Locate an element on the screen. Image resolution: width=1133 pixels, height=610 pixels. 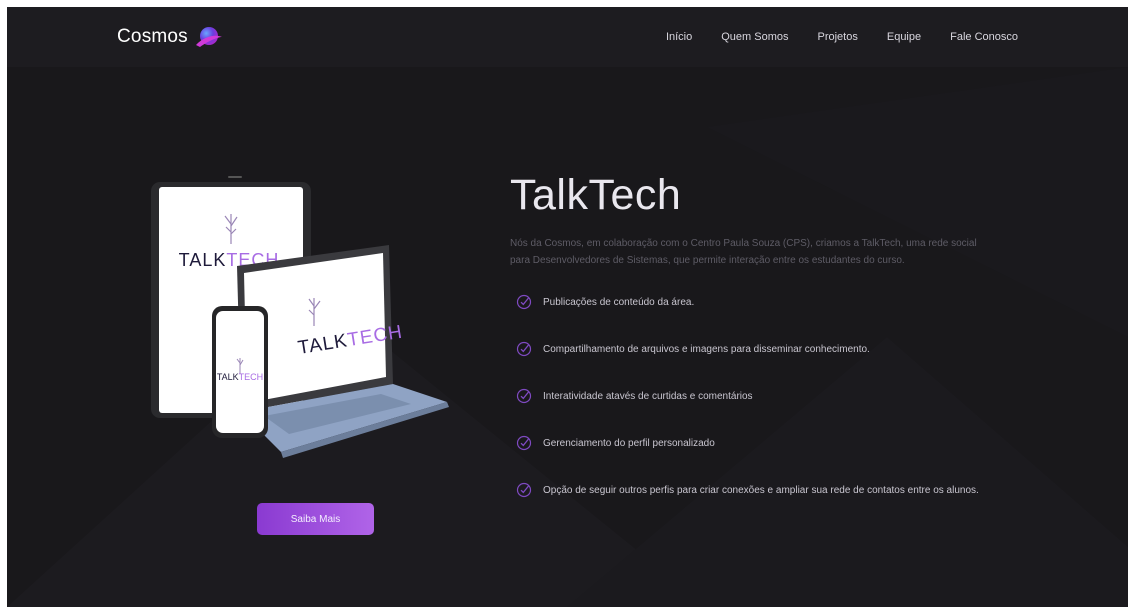
devices-mockup: TALKTECH TALKTECH TALKTECH is located at coordinates (300, 317).